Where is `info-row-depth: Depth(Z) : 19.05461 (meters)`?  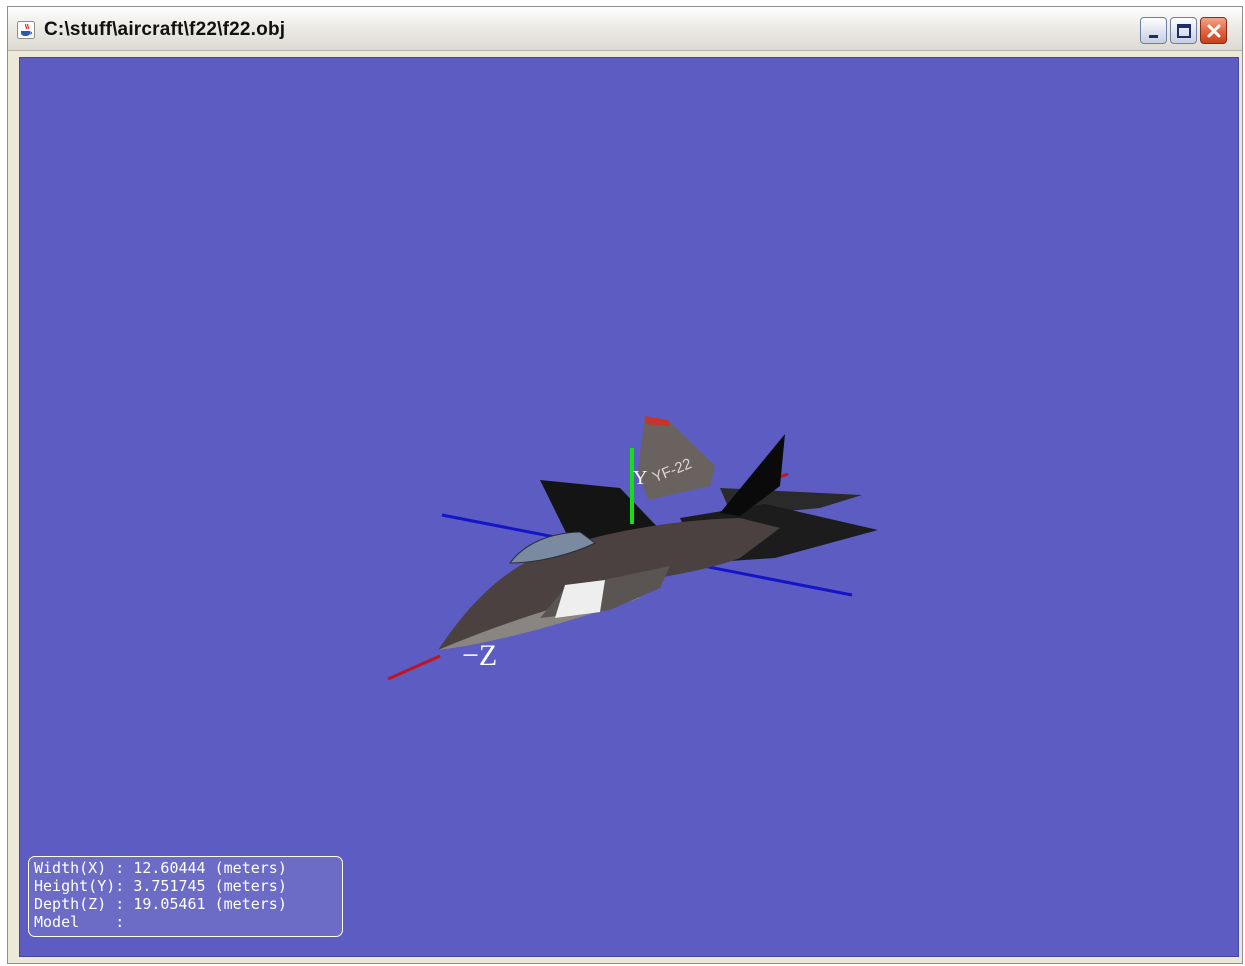 info-row-depth: Depth(Z) : 19.05461 (meters) is located at coordinates (188, 904).